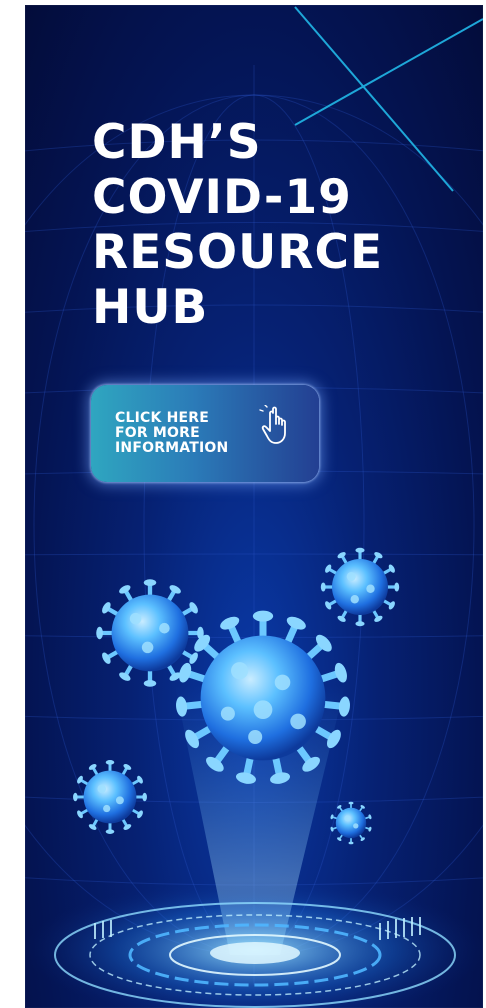  Describe the element at coordinates (177, 142) in the screenshot. I see `title-line-1: CDH’S` at that location.